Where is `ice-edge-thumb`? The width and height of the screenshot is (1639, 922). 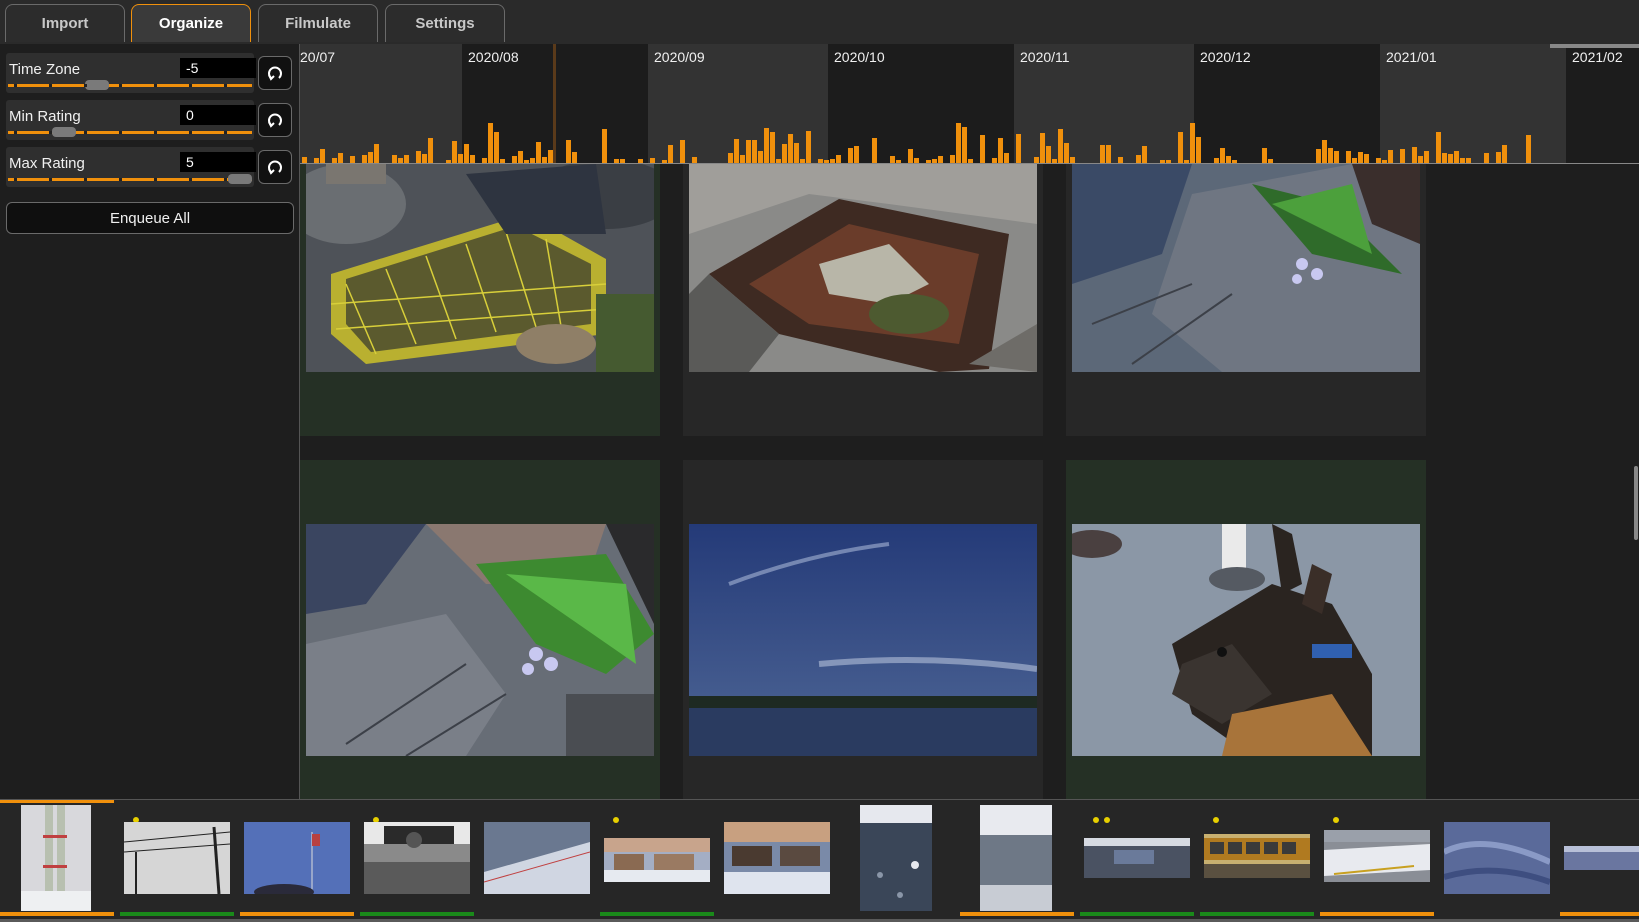 ice-edge-thumb is located at coordinates (1601, 858).